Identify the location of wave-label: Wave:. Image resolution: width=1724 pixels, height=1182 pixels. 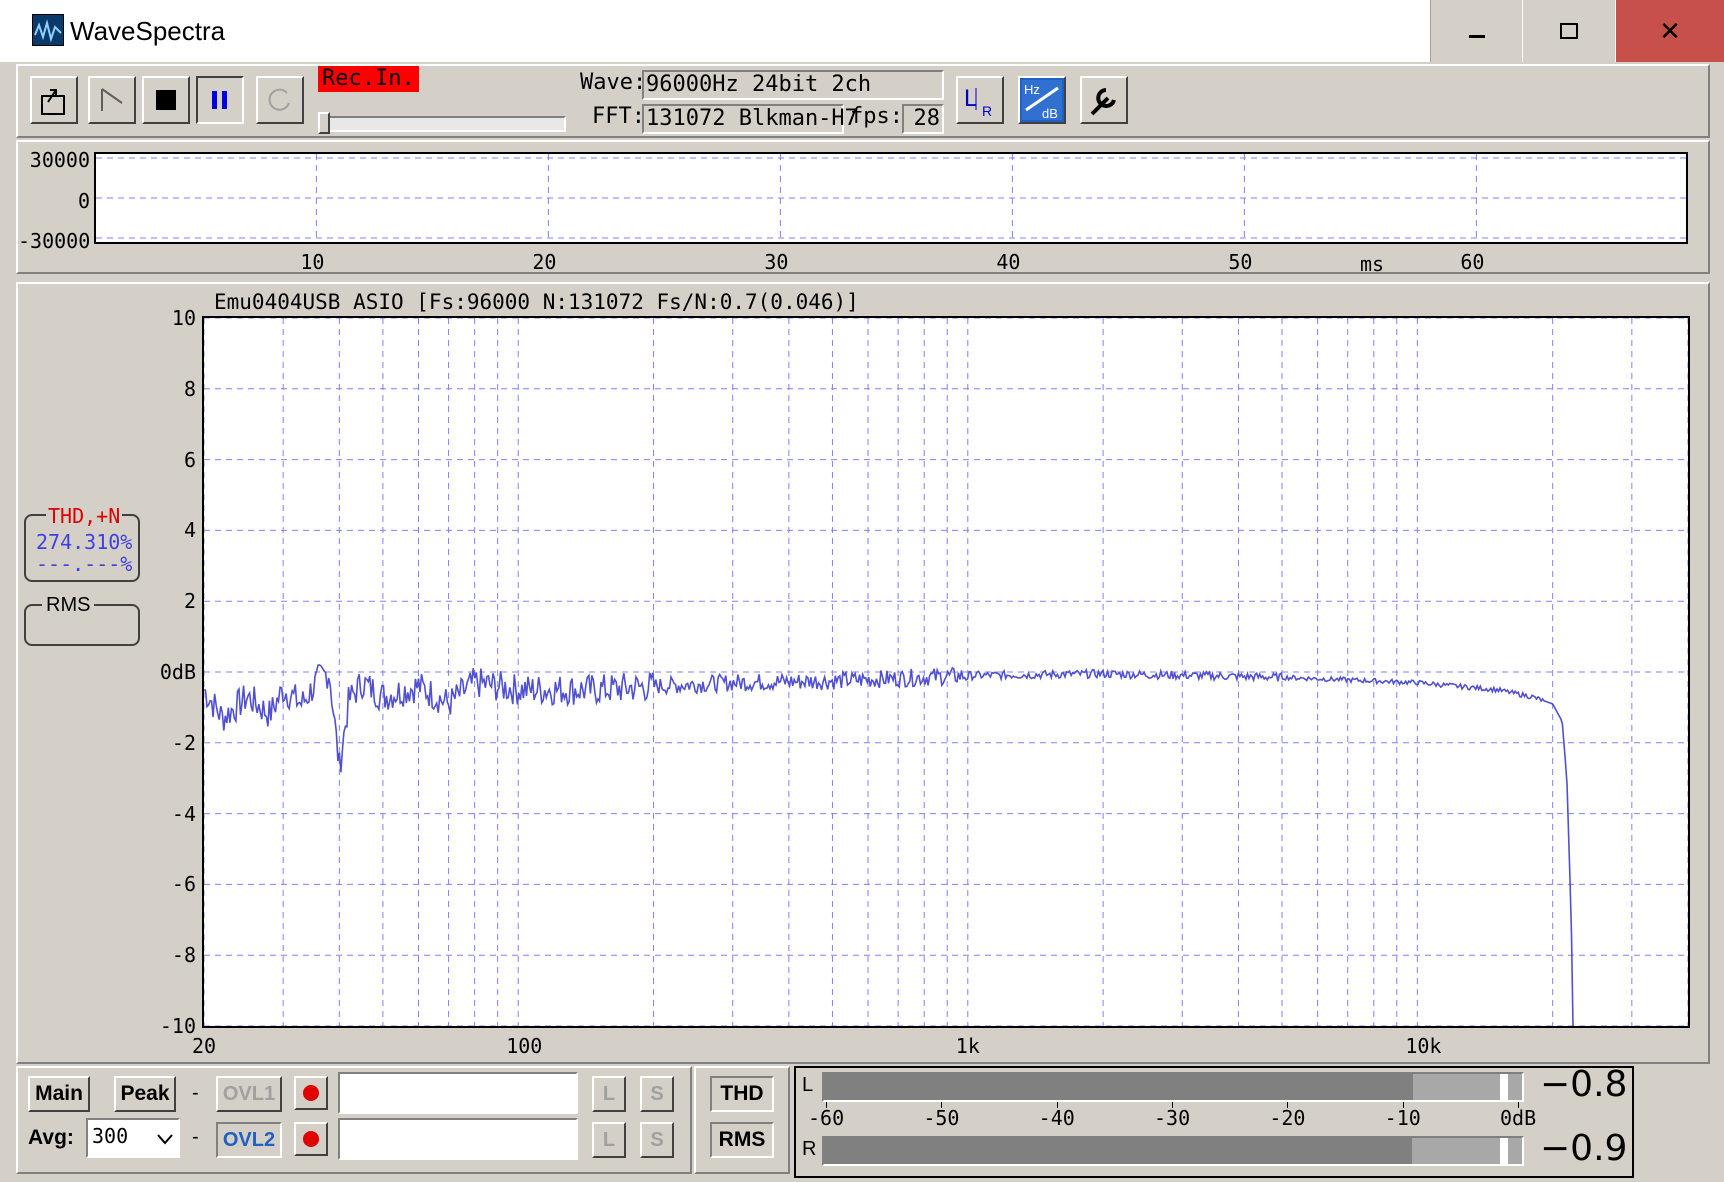
(613, 82).